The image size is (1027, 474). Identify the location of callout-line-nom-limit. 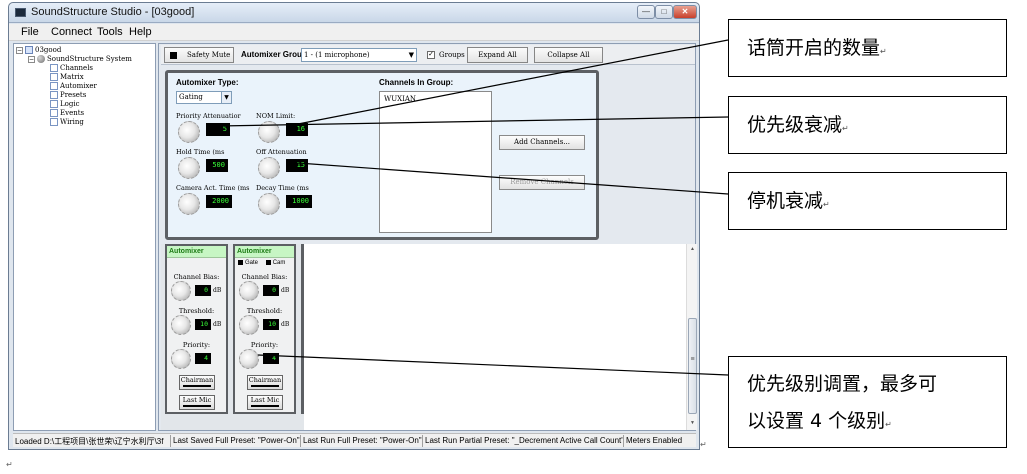
(513, 82).